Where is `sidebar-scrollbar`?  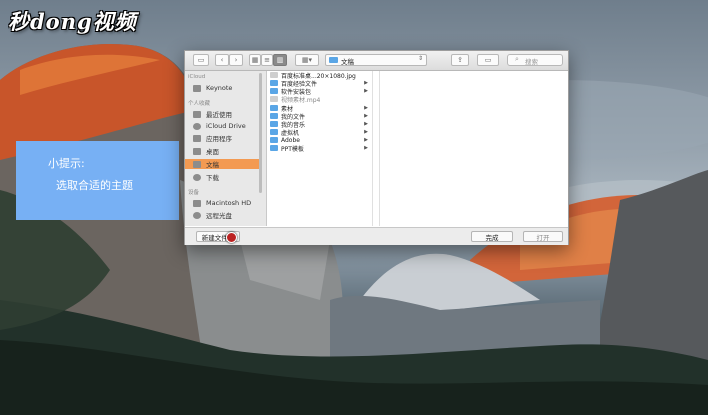
sidebar-scrollbar is located at coordinates (260, 133).